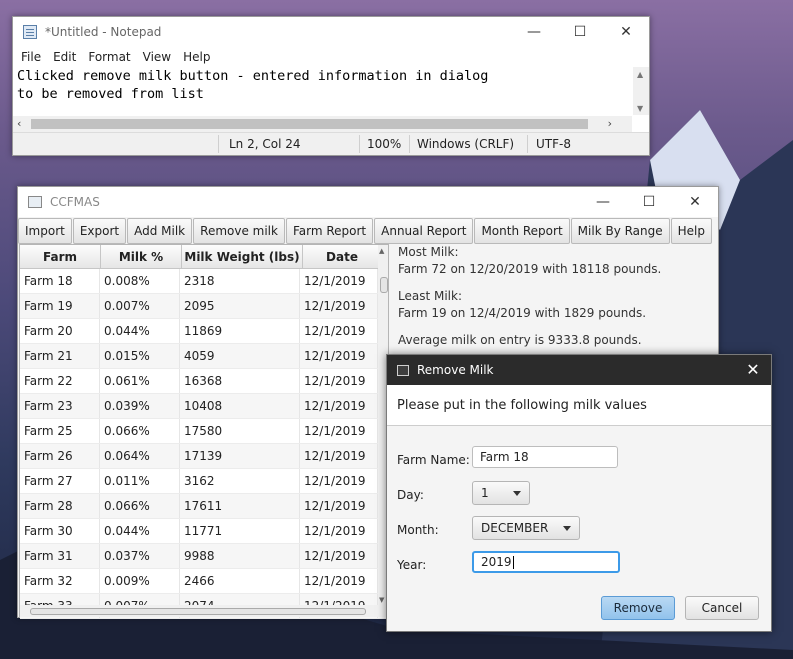  I want to click on remove-button: Remove, so click(638, 608).